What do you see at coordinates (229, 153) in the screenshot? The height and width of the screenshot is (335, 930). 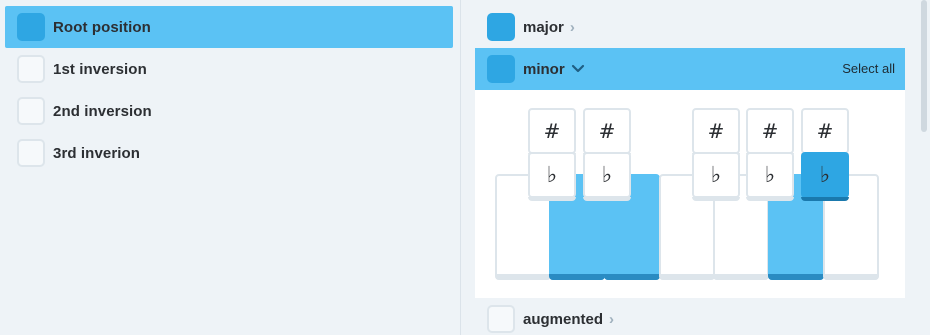 I see `inversion-option-3rd: 3rd inverion` at bounding box center [229, 153].